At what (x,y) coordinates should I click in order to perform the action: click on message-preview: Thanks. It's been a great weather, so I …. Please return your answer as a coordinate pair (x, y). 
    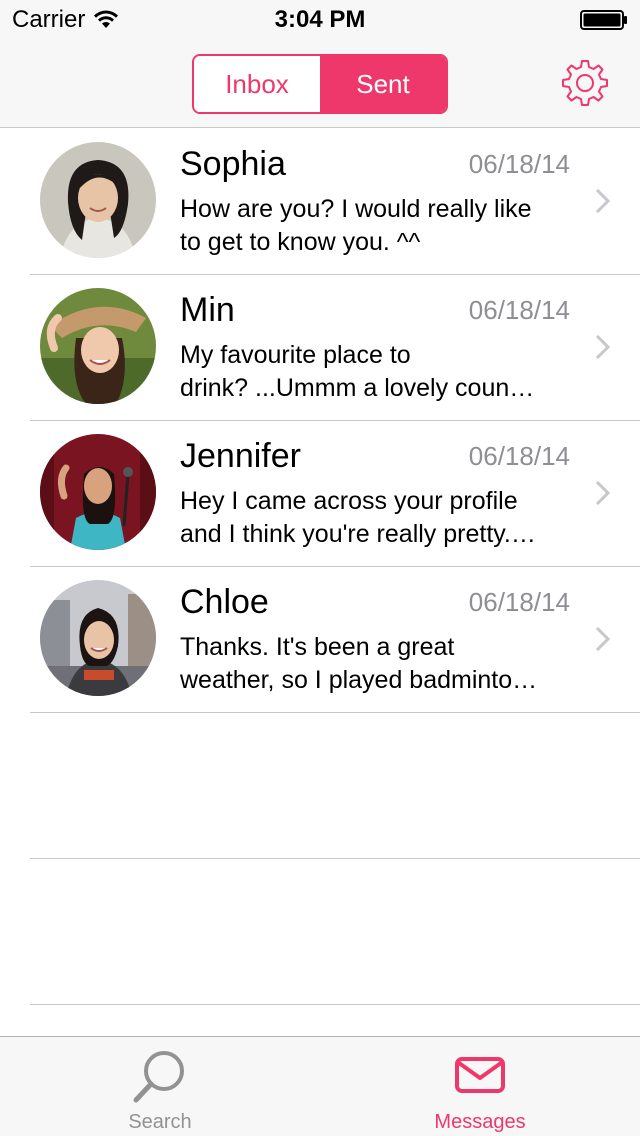
    Looking at the image, I should click on (376, 664).